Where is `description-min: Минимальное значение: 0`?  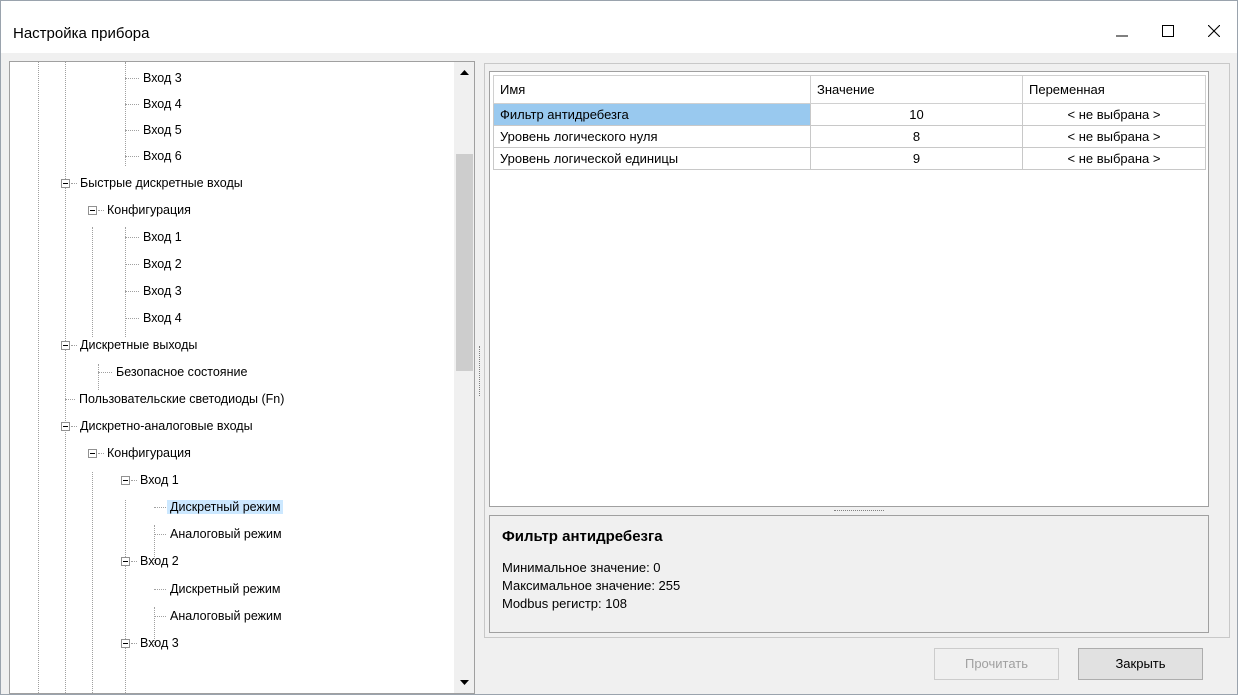
description-min: Минимальное значение: 0 is located at coordinates (581, 567).